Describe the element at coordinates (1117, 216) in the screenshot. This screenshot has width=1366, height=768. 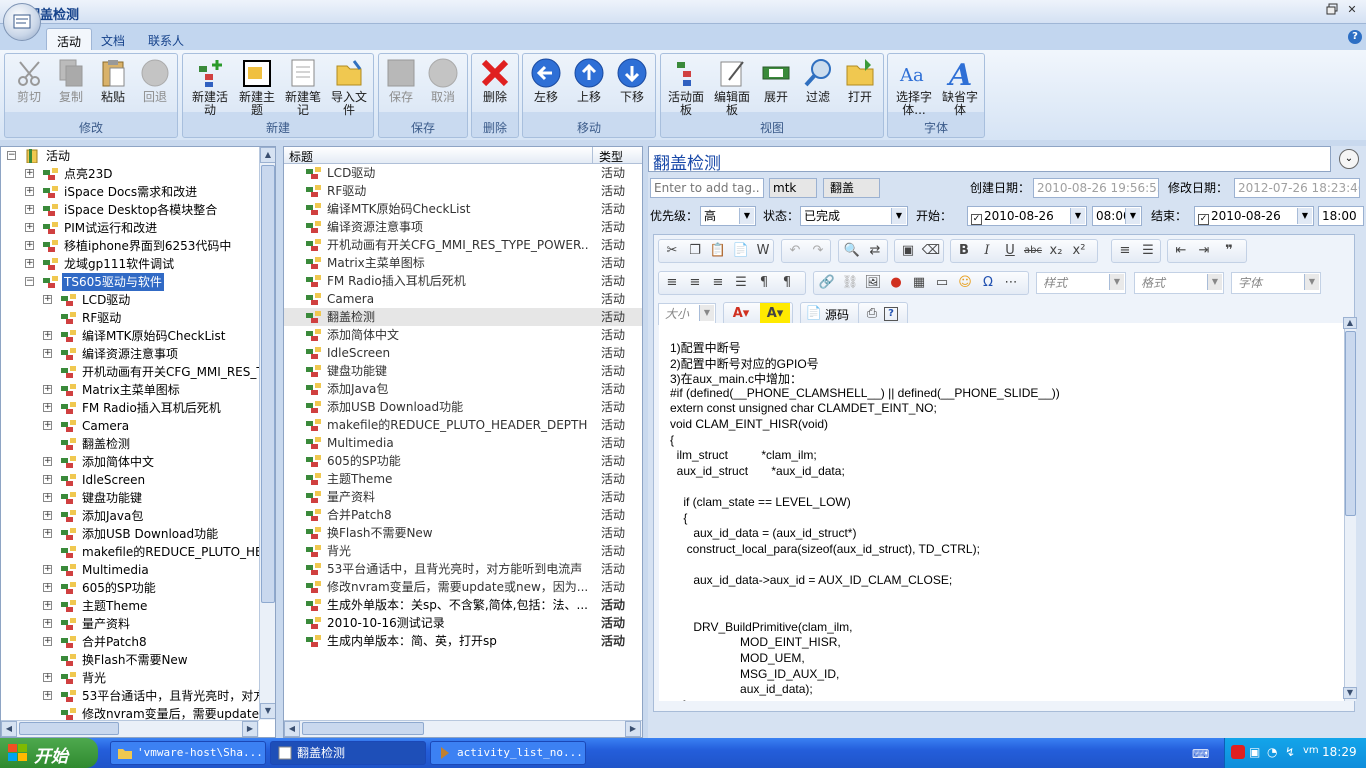
I see `start-time-picker: 08:00 ▼` at that location.